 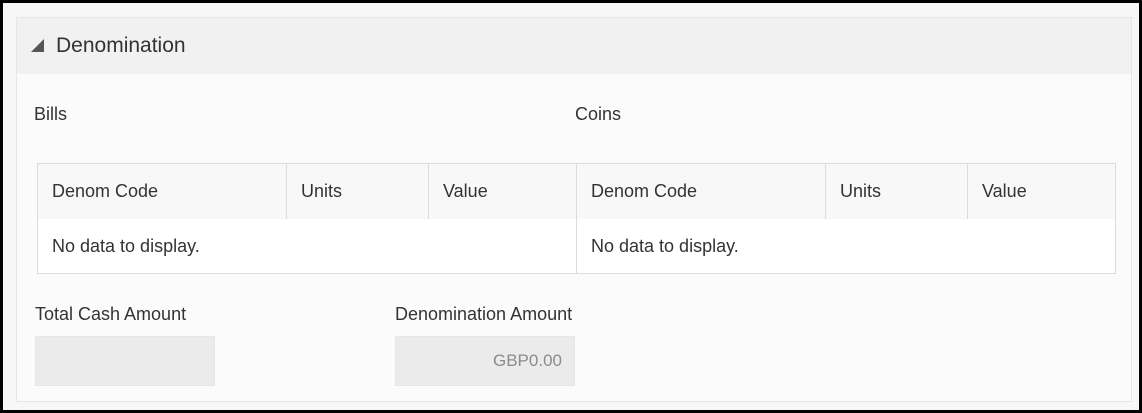 What do you see at coordinates (51, 114) in the screenshot?
I see `bills-label: Bills` at bounding box center [51, 114].